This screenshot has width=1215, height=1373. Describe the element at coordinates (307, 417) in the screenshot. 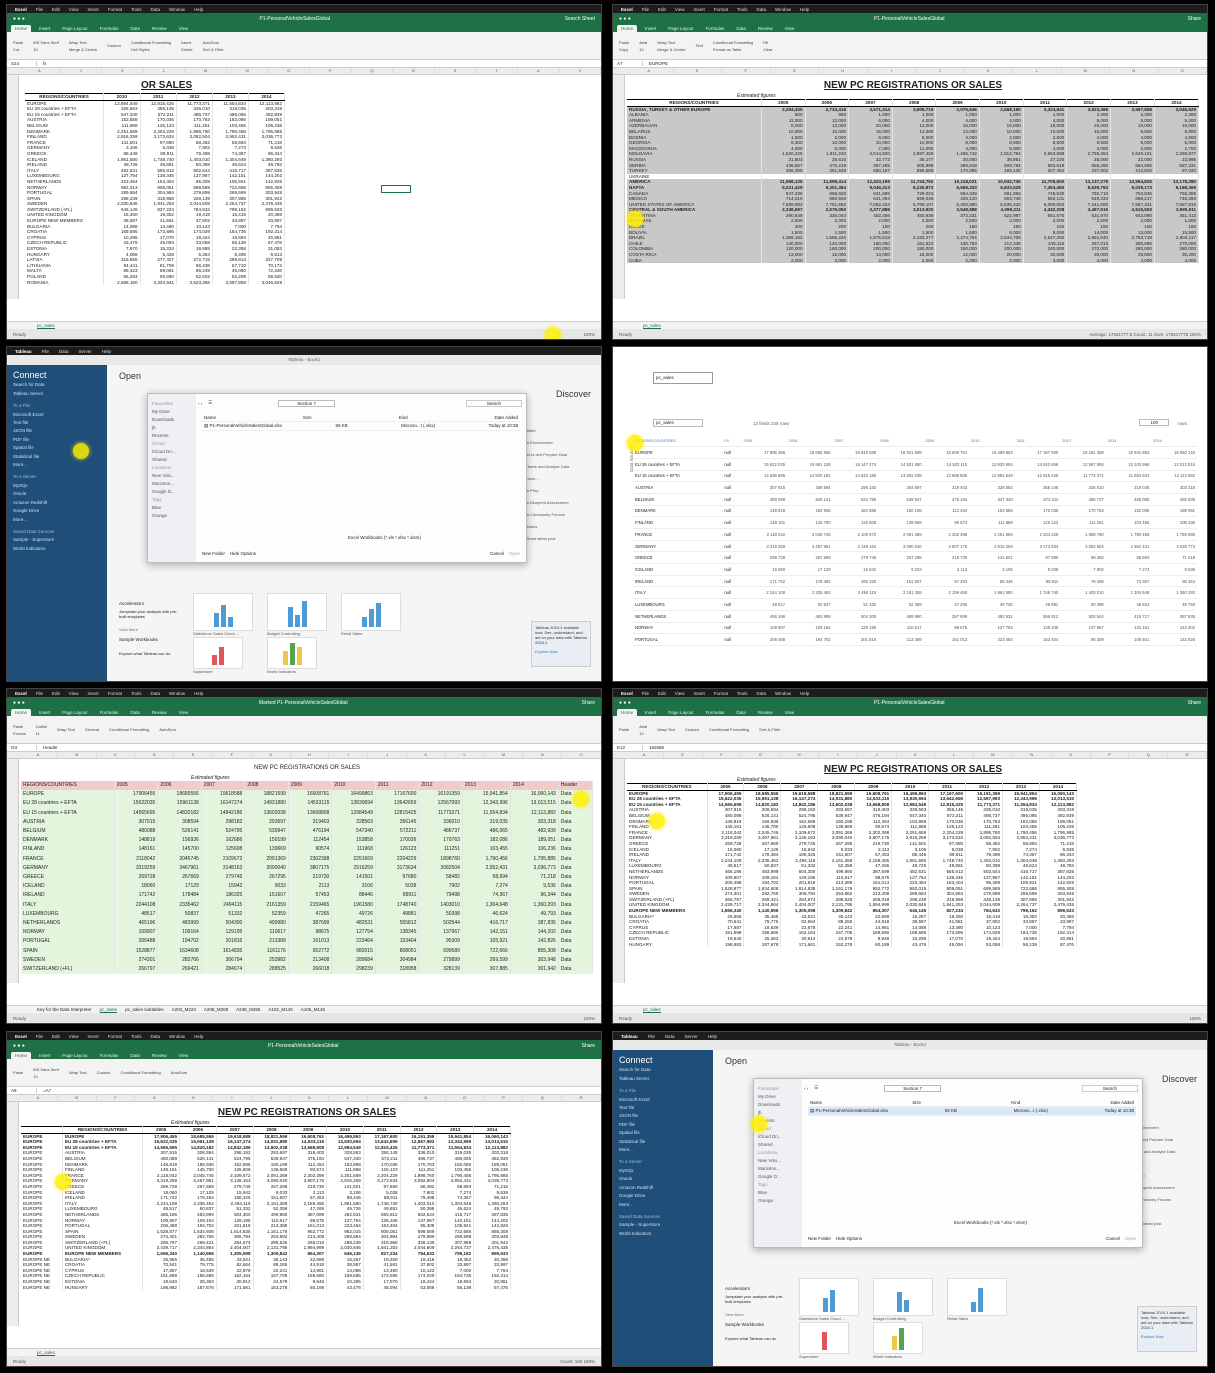

I see `col-size: Size` at that location.